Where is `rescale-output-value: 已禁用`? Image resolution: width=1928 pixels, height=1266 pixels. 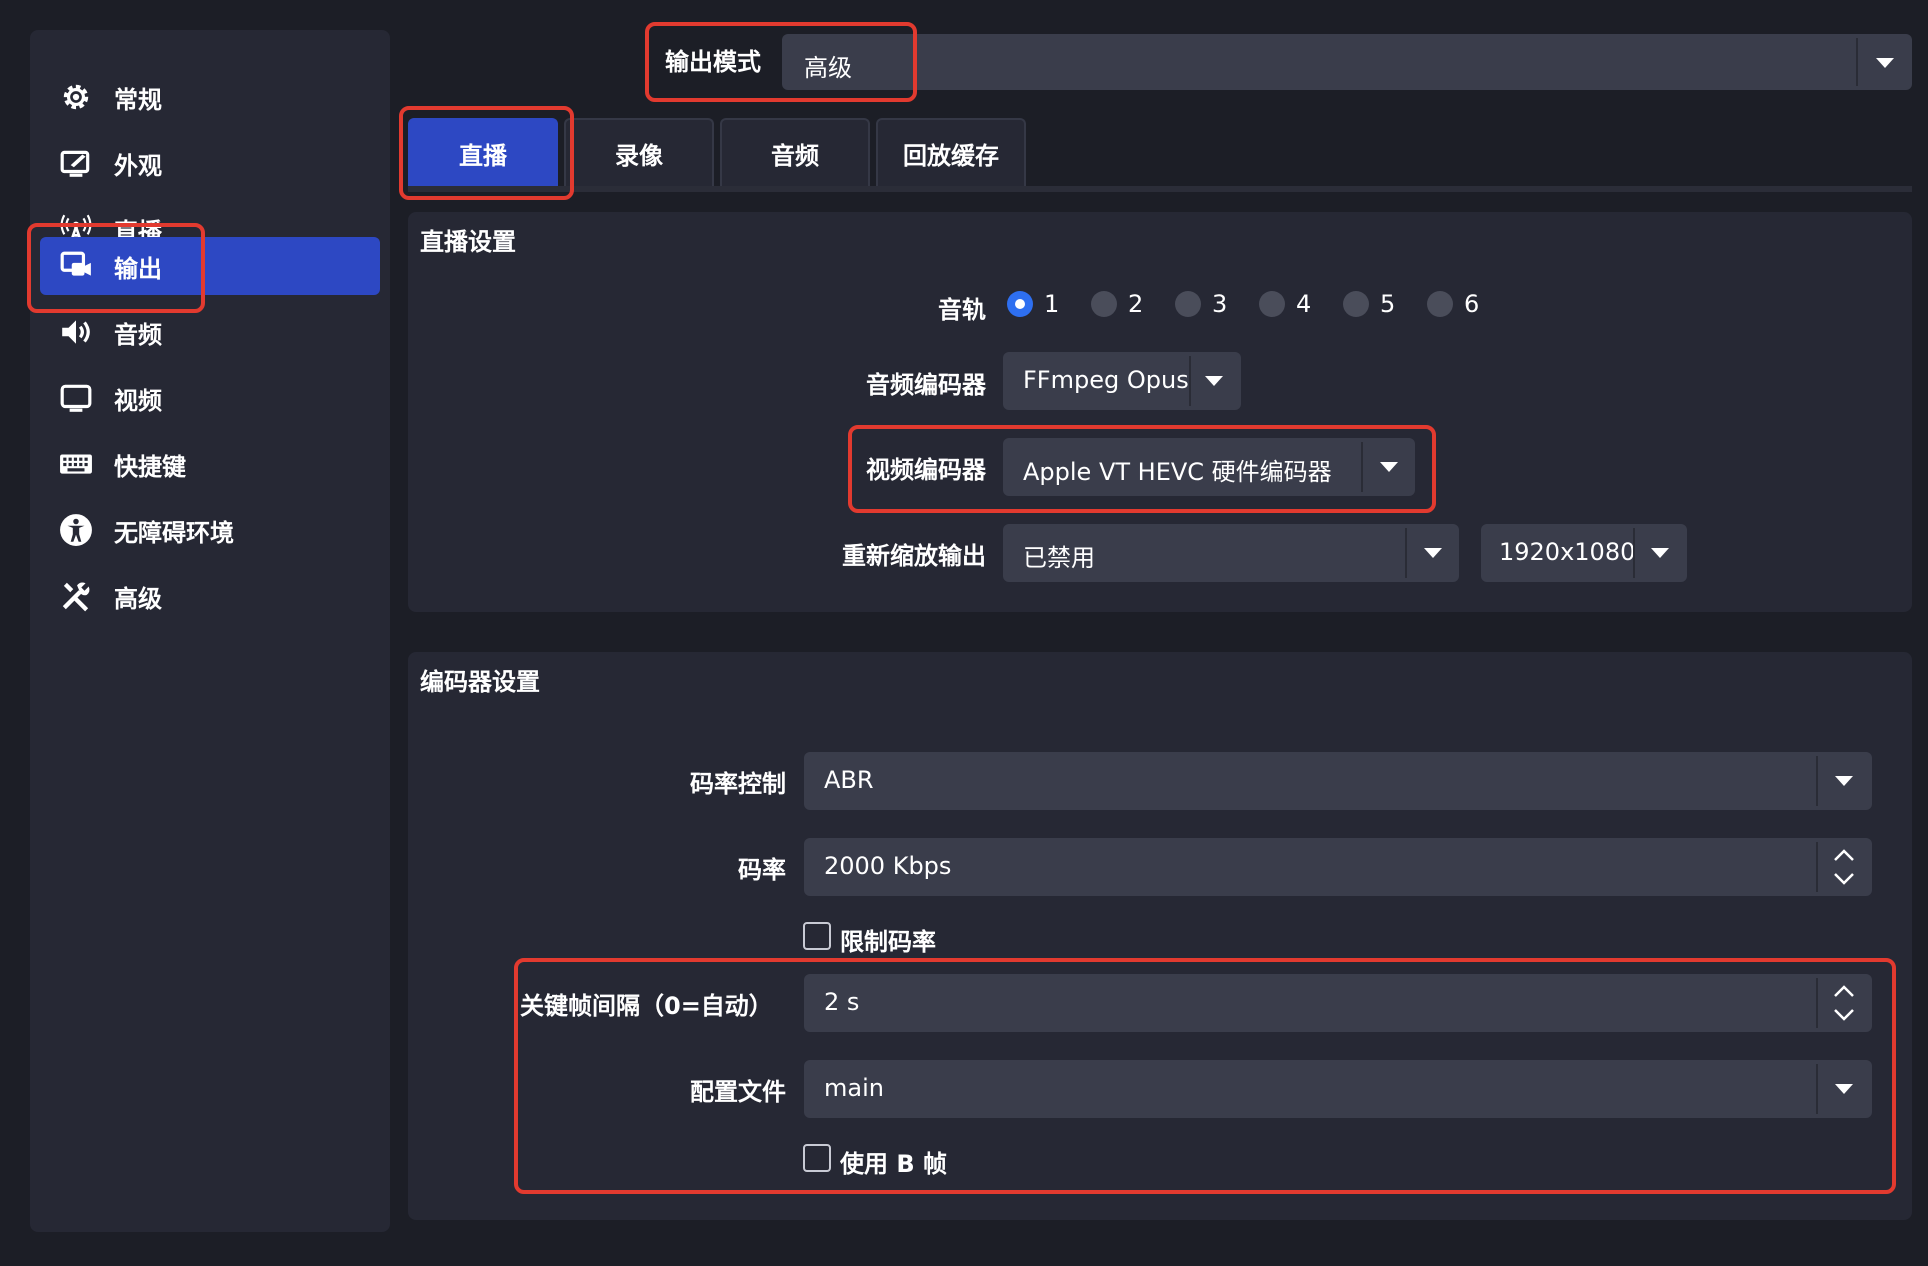 rescale-output-value: 已禁用 is located at coordinates (1059, 558).